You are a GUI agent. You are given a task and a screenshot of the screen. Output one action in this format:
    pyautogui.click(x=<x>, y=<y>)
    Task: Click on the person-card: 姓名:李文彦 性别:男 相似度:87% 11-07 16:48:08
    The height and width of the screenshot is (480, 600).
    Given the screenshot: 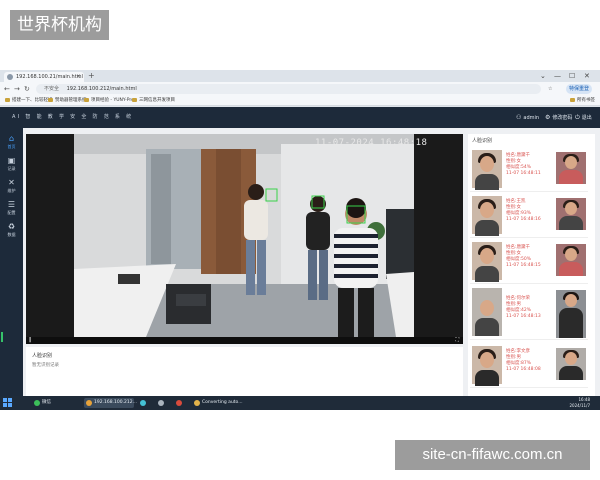 What is the action you would take?
    pyautogui.click(x=529, y=366)
    